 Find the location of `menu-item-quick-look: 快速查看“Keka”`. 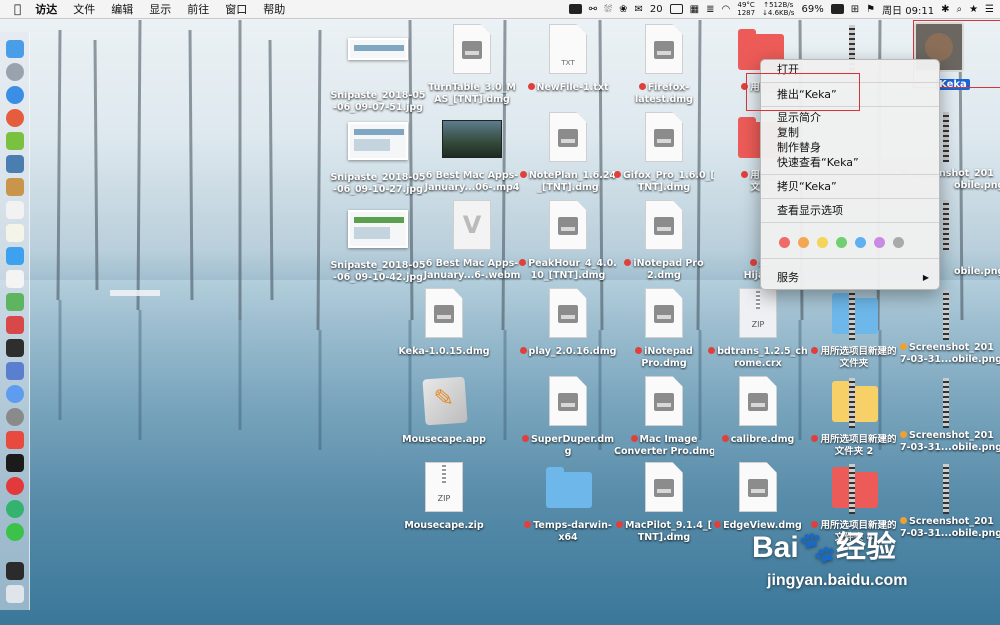

menu-item-quick-look: 快速查看“Keka” is located at coordinates (818, 162).